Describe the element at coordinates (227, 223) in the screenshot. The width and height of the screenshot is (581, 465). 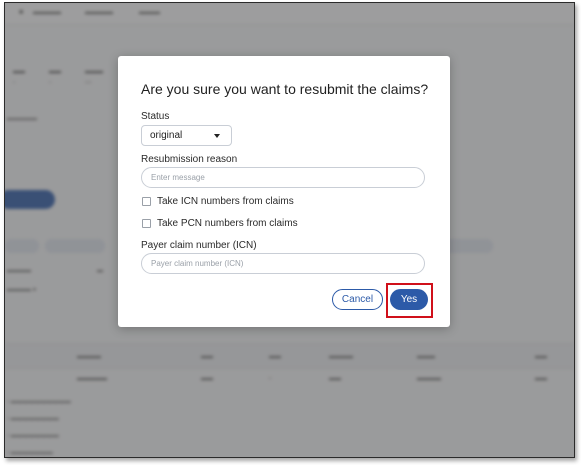
I see `take-pcn-label: Take PCN numbers from claims` at that location.